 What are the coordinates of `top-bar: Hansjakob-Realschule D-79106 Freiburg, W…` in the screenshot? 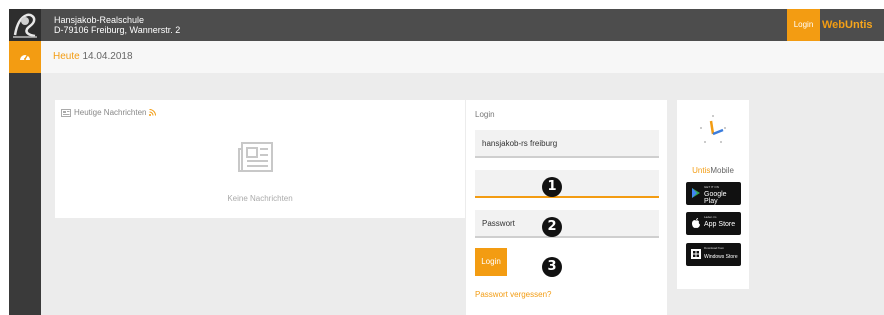 It's located at (446, 25).